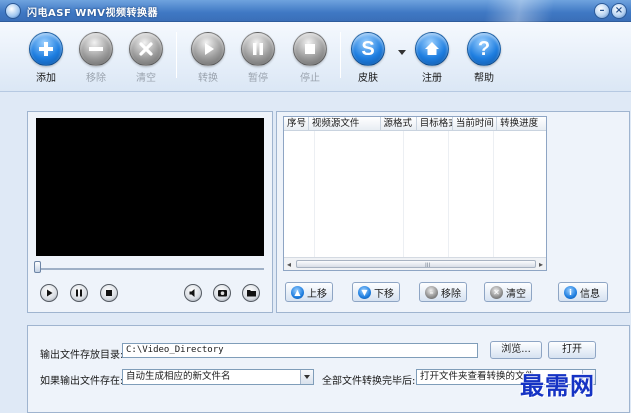 This screenshot has height=413, width=631. What do you see at coordinates (310, 78) in the screenshot?
I see `stop-label: 停止` at bounding box center [310, 78].